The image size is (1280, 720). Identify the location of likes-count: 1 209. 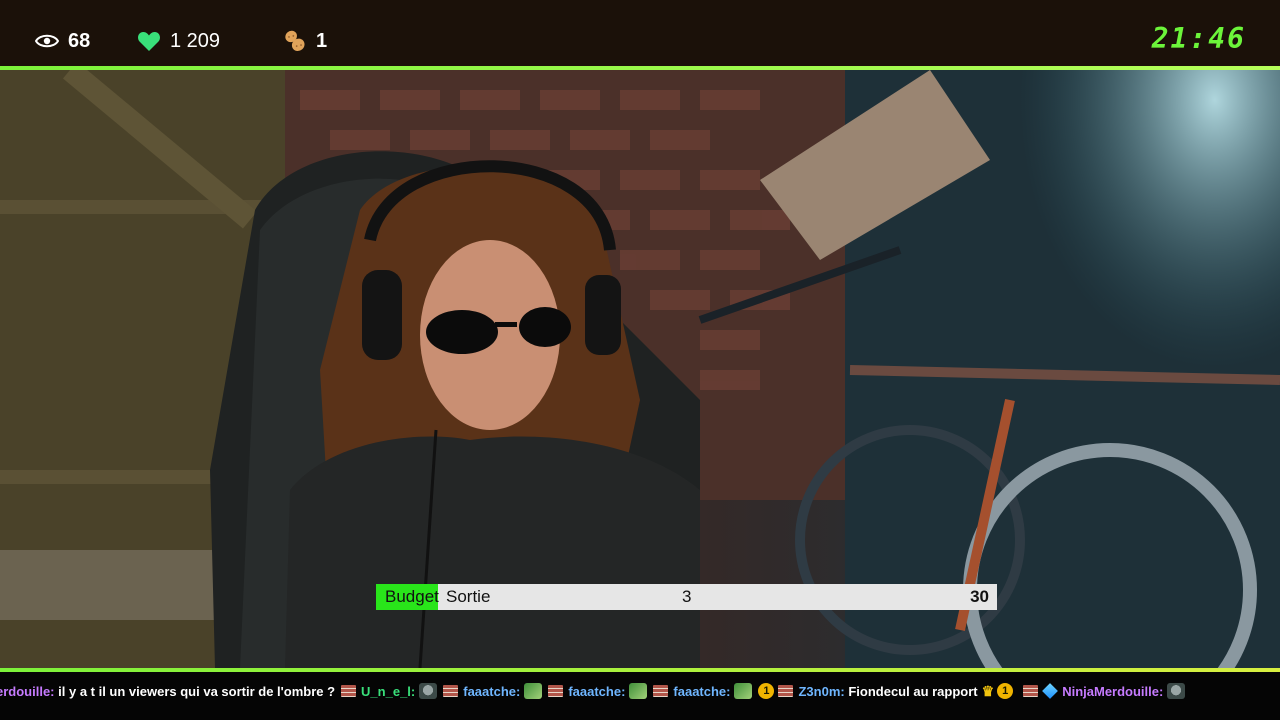
(178, 41).